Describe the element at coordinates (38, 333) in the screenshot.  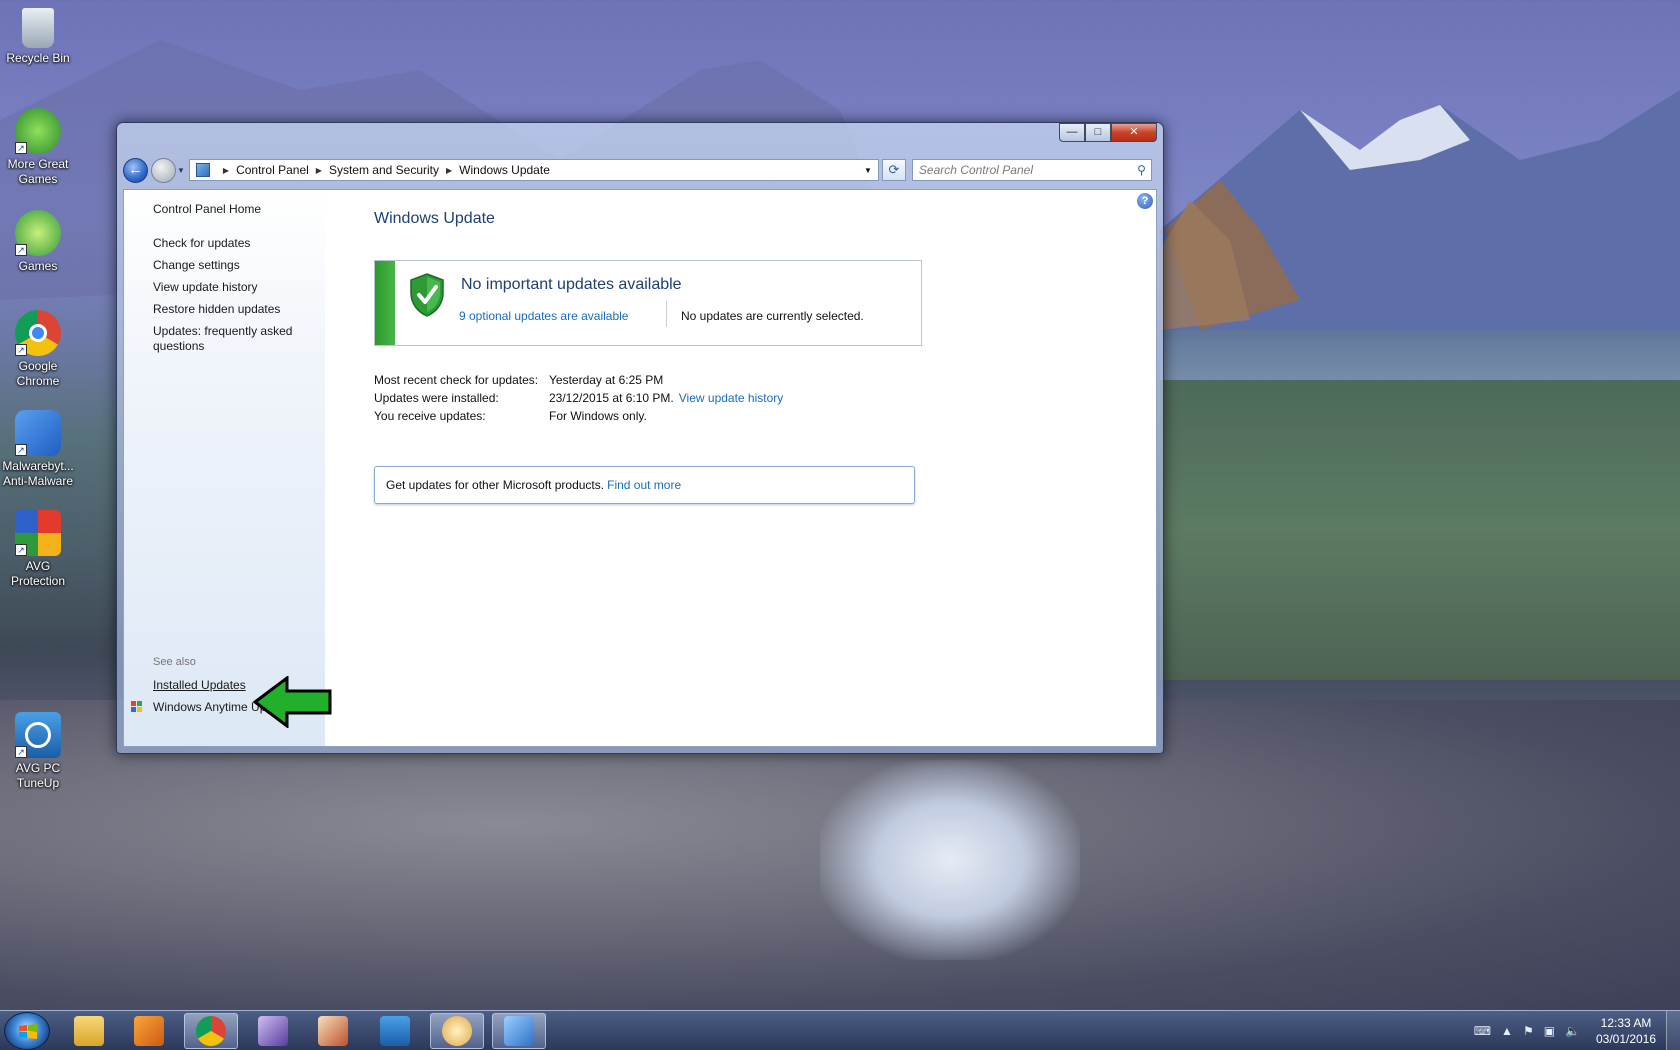
I see `chrome-icon: ↗` at that location.